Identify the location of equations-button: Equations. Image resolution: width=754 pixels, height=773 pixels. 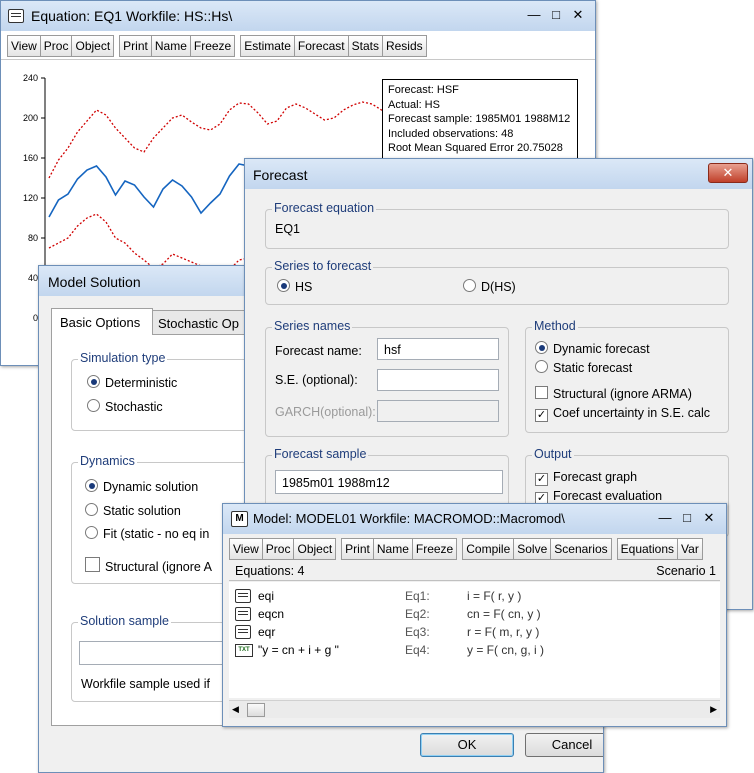
(647, 549).